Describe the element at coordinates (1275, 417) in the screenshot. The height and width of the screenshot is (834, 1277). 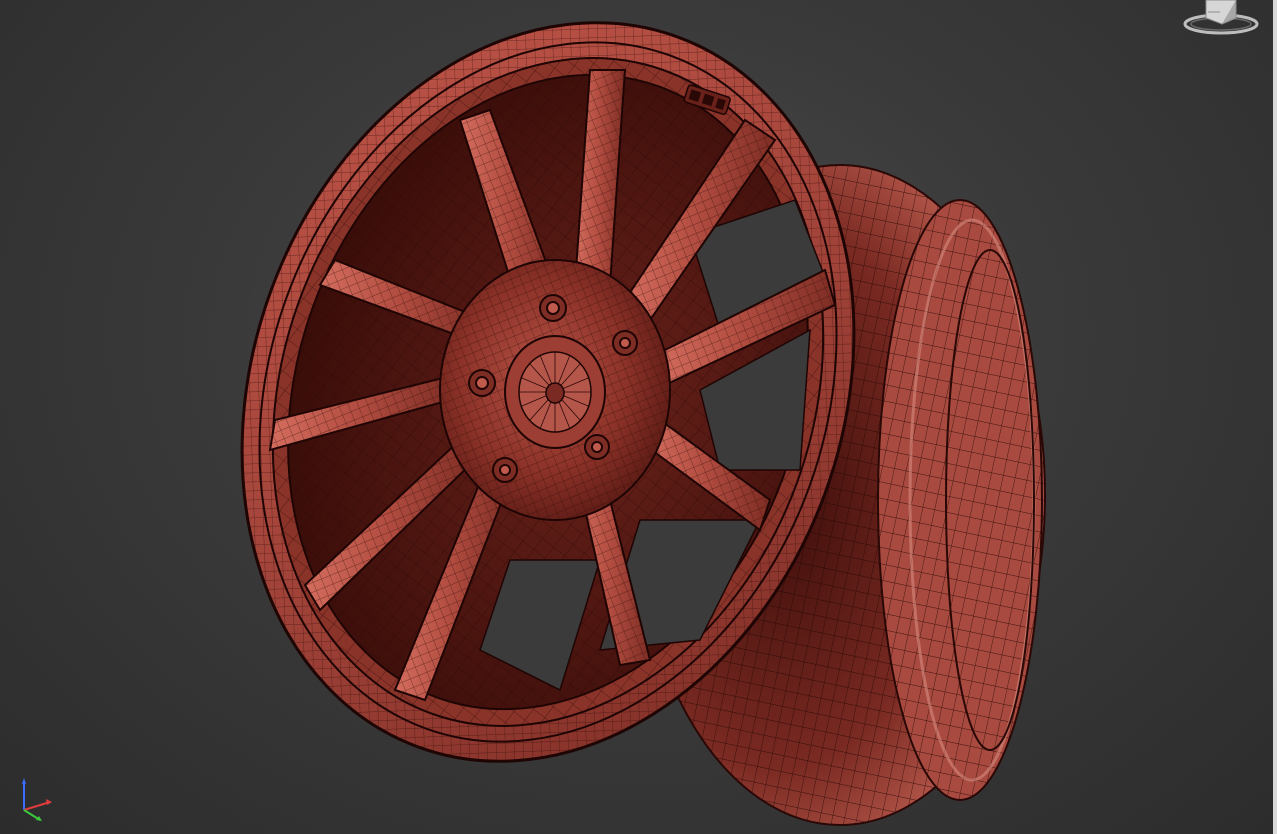
I see `viewport-border` at that location.